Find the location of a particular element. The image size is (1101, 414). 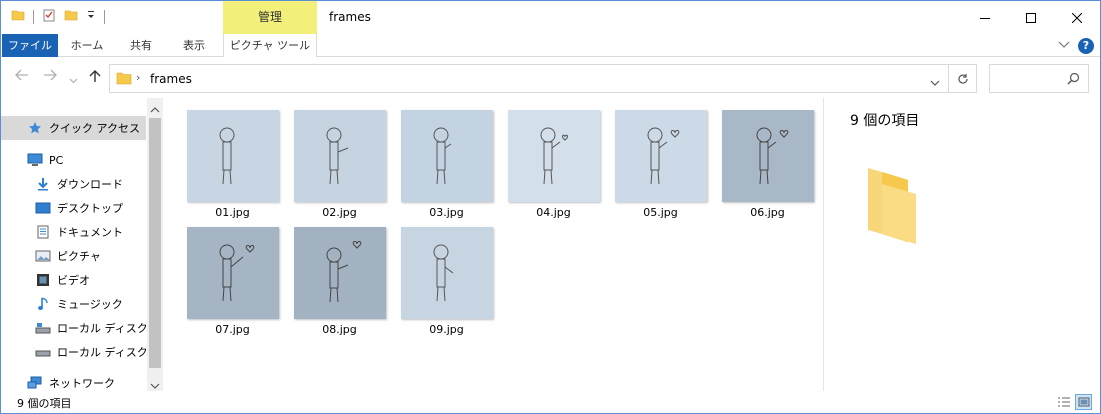

tab-picture-tools: ピクチャ ツール is located at coordinates (270, 45).